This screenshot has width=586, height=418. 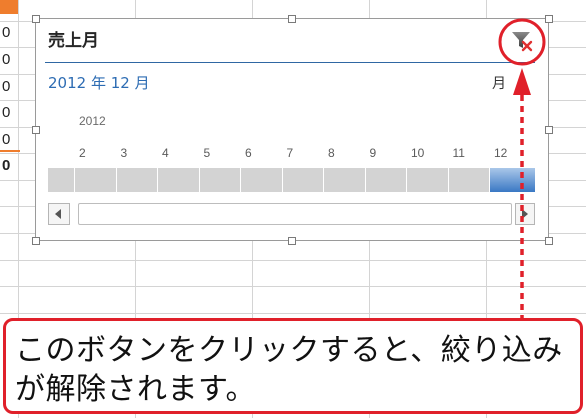 What do you see at coordinates (289, 350) in the screenshot?
I see `callout-text-line: このボタンをクリックすると、絞り込み` at bounding box center [289, 350].